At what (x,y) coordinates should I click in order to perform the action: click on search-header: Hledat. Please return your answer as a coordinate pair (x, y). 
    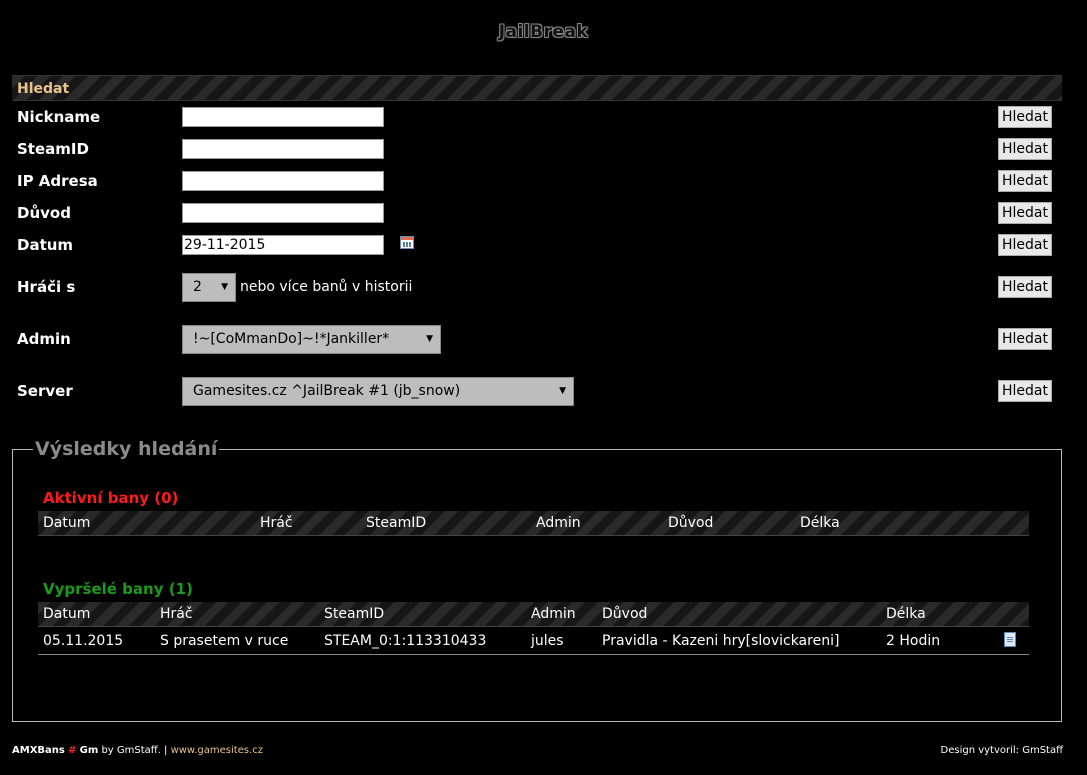
    Looking at the image, I should click on (537, 88).